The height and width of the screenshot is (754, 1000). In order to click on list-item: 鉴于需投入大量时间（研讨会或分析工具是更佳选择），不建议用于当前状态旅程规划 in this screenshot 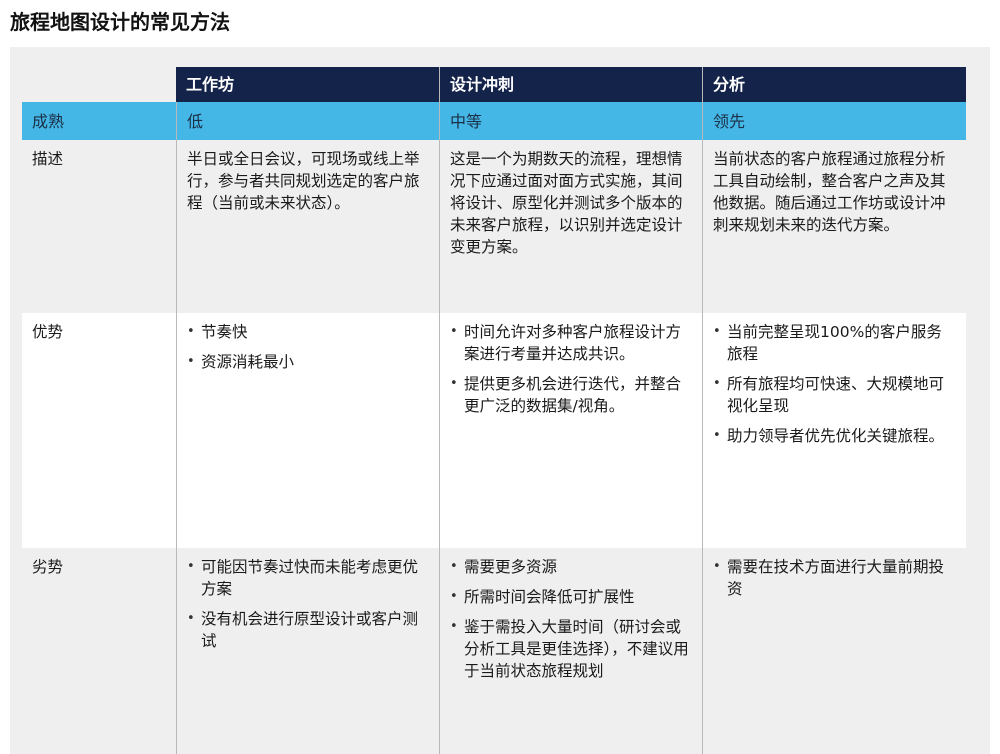, I will do `click(571, 649)`.